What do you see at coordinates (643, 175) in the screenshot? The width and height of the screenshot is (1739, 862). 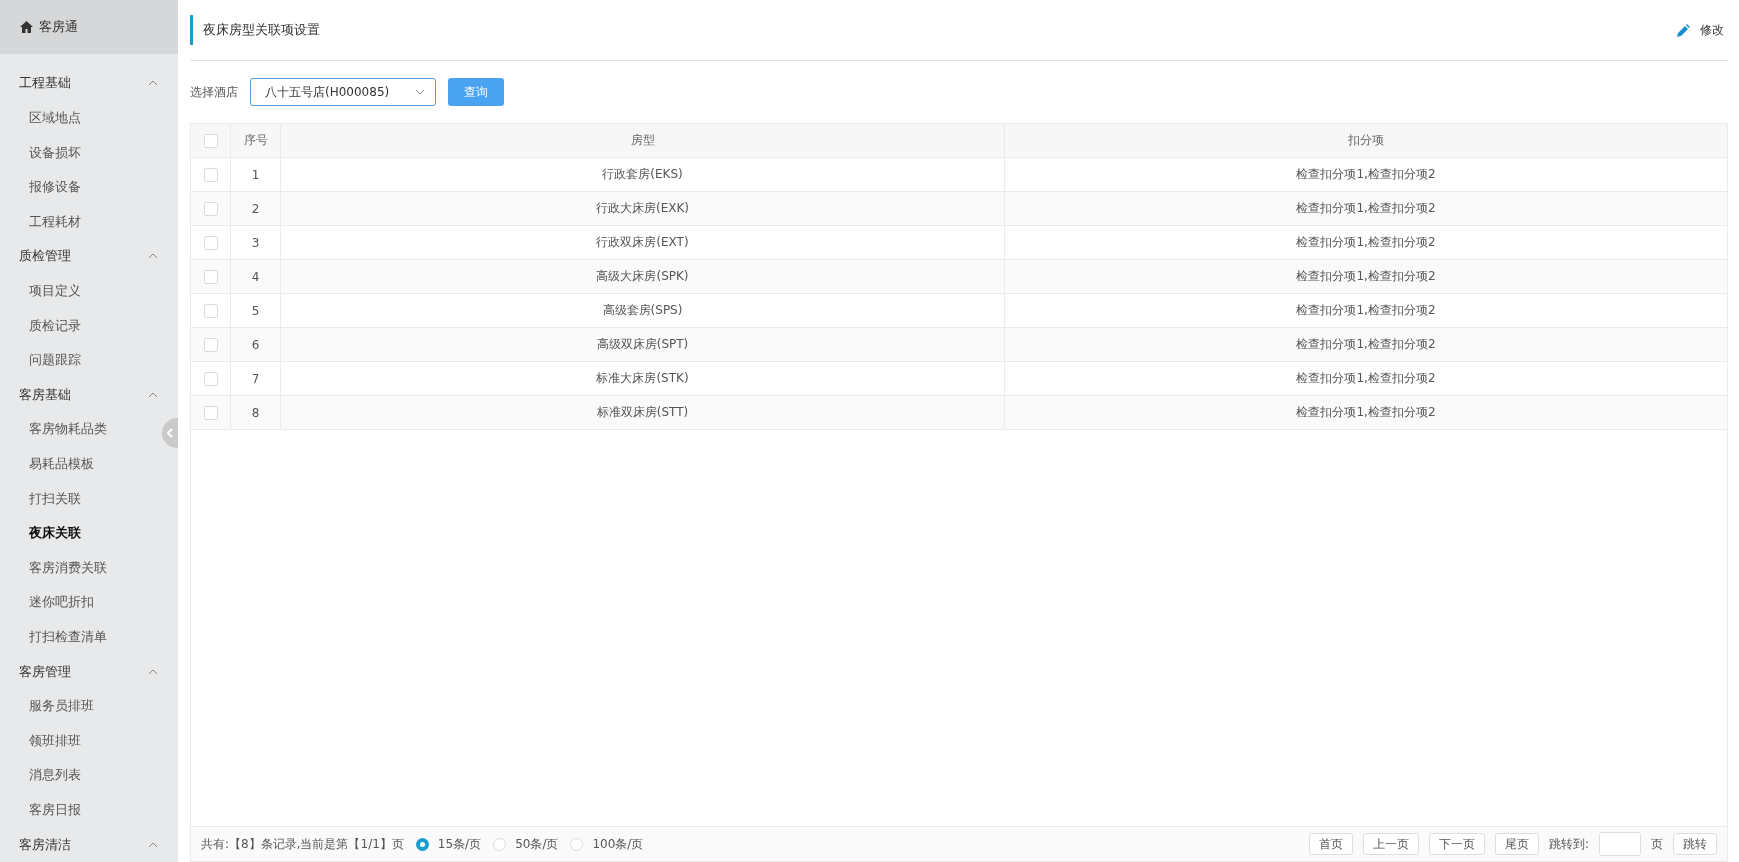 I see `table-cell: 行政套房(EKS)` at bounding box center [643, 175].